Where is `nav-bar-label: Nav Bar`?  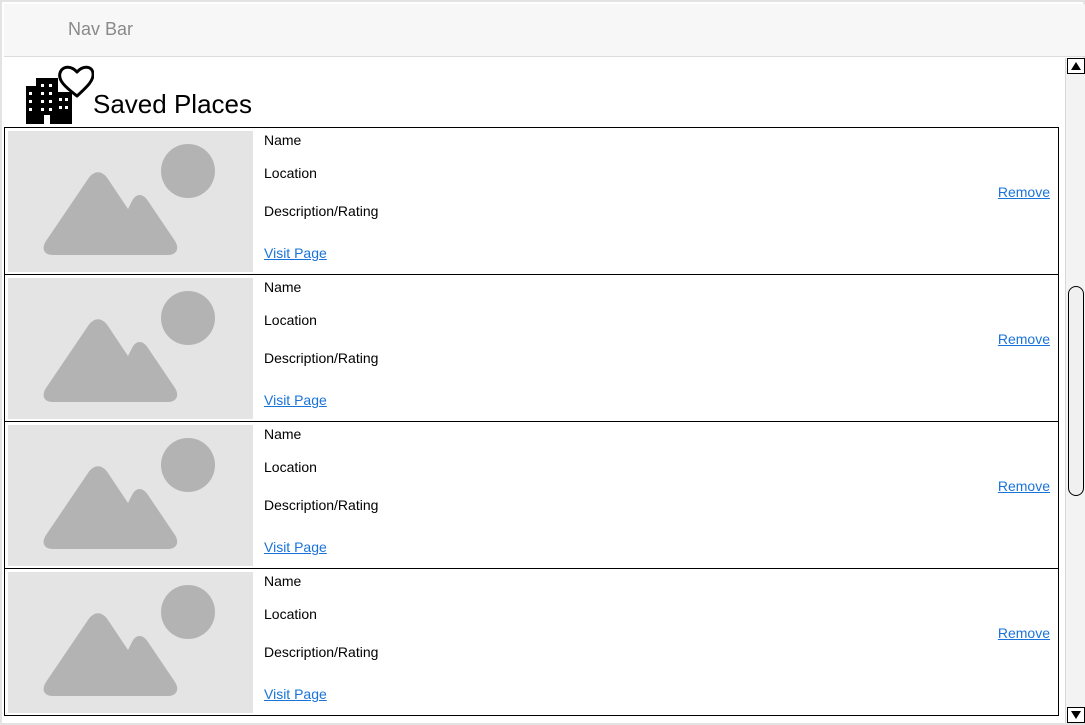
nav-bar-label: Nav Bar is located at coordinates (101, 29).